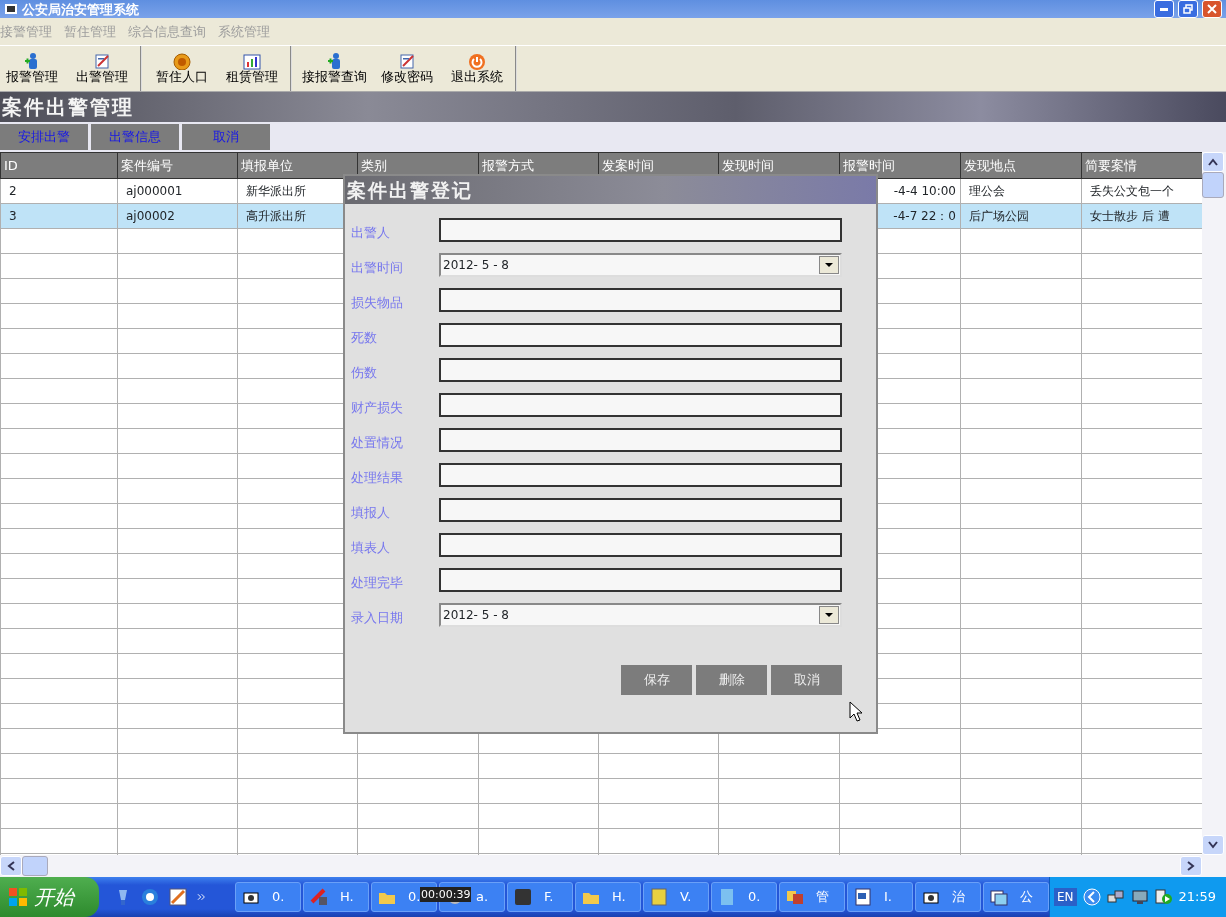 The image size is (1226, 917). What do you see at coordinates (377, 408) in the screenshot?
I see `field-label: 财产损失` at bounding box center [377, 408].